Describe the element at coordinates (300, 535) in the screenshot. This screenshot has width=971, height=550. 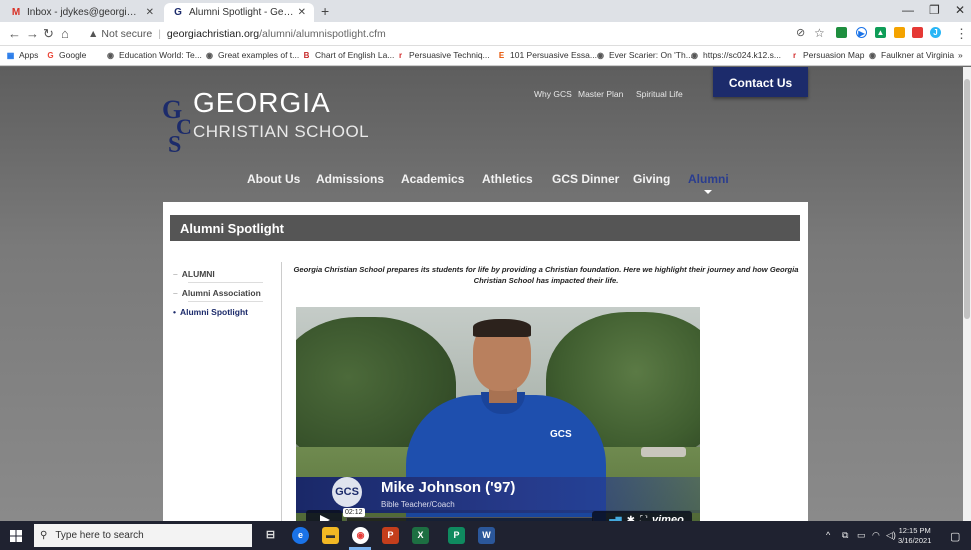
I see `edge-icon: e` at that location.